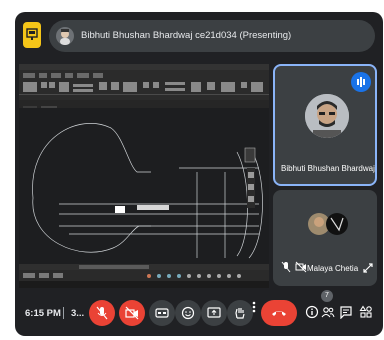 This screenshot has width=384, height=340. Describe the element at coordinates (63, 313) in the screenshot. I see `separator` at that location.